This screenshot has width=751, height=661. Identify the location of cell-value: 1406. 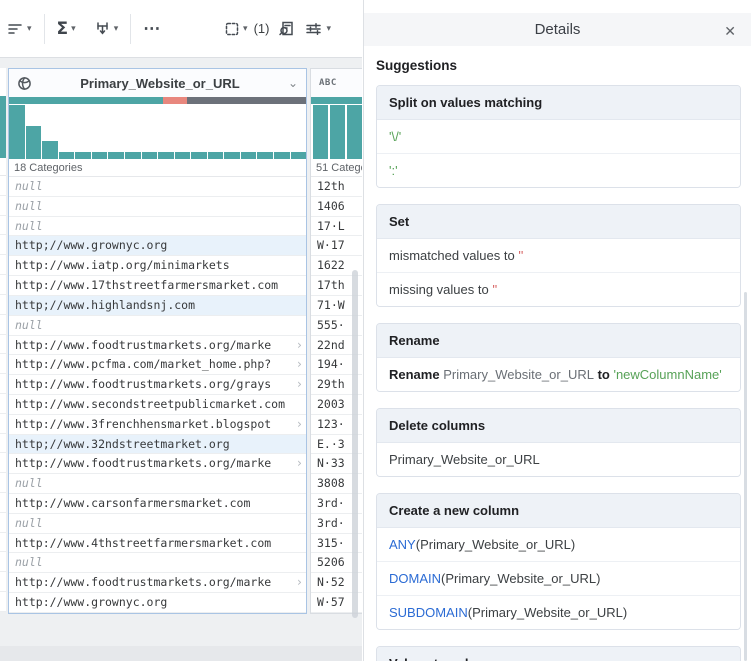
(331, 205).